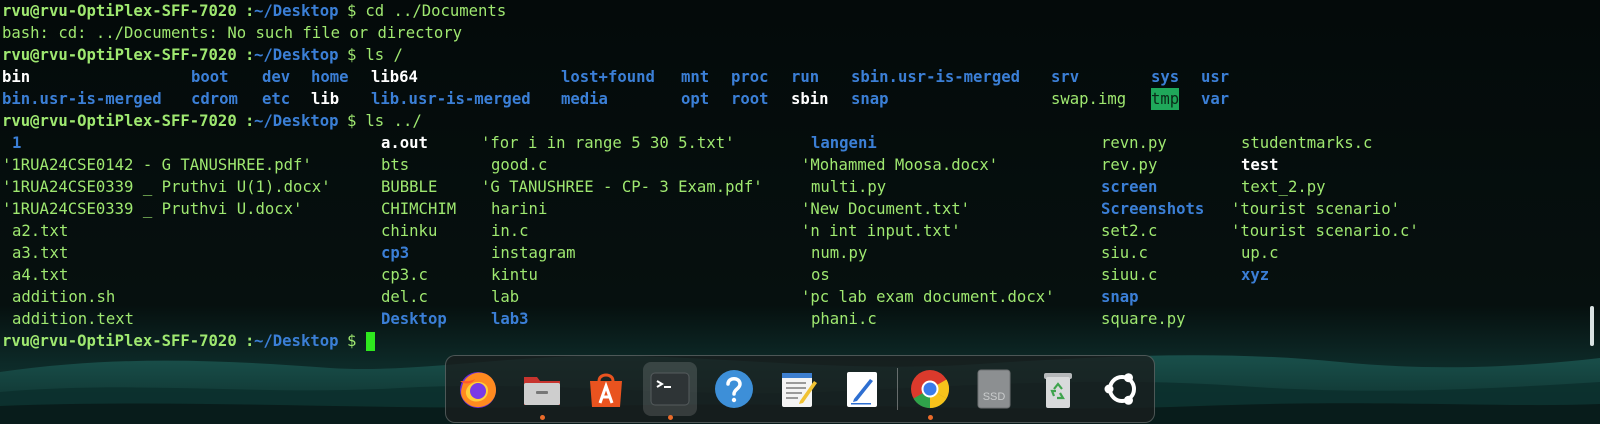 This screenshot has width=1600, height=424. Describe the element at coordinates (1215, 99) in the screenshot. I see `ls-entry-dir: var` at that location.